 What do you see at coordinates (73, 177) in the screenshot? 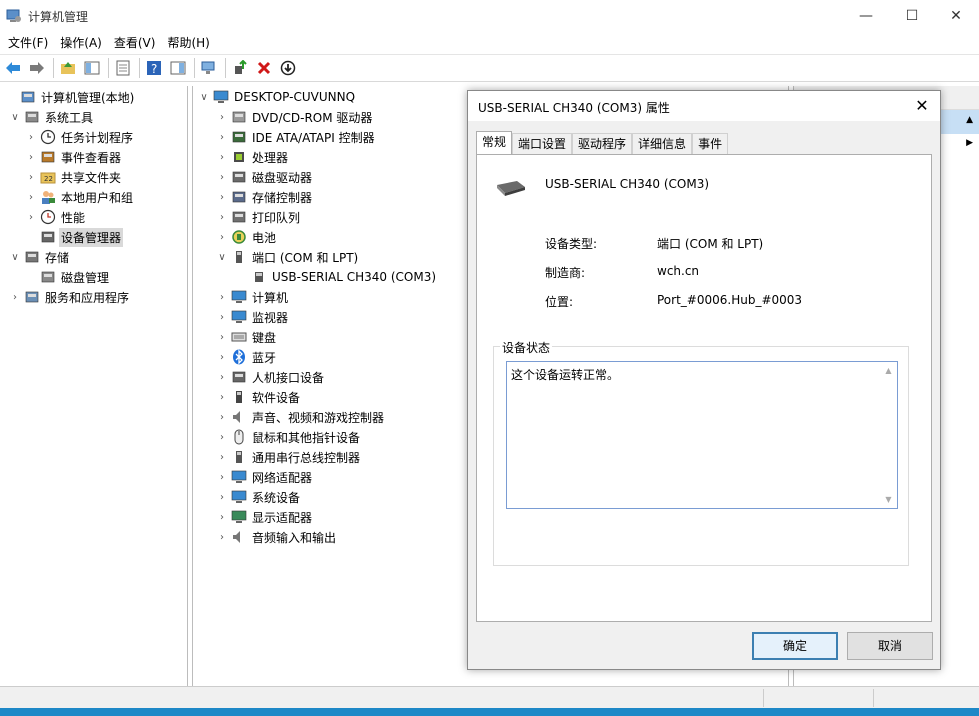
I see `nav-tree-item: › 22 共享文件夹` at bounding box center [73, 177].